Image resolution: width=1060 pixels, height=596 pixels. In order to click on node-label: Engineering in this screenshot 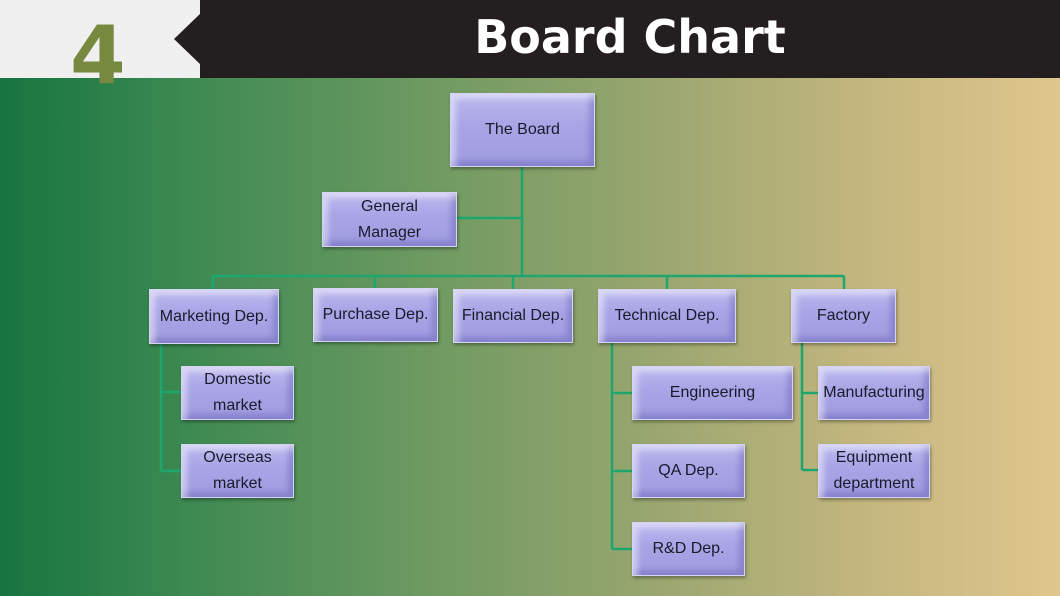, I will do `click(712, 392)`.